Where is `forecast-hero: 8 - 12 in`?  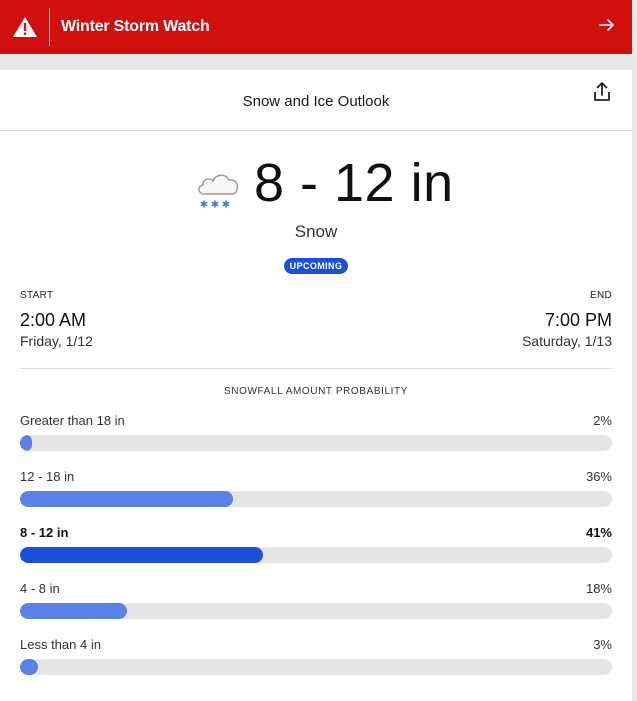 forecast-hero: 8 - 12 in is located at coordinates (316, 184).